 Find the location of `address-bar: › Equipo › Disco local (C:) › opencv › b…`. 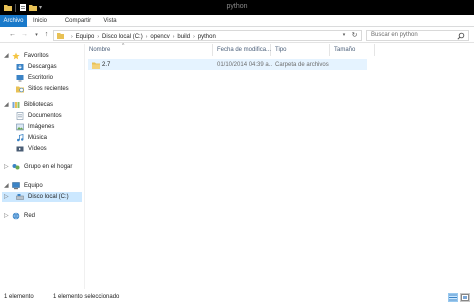

address-bar: › Equipo › Disco local (C:) › opencv › b… is located at coordinates (207, 35).